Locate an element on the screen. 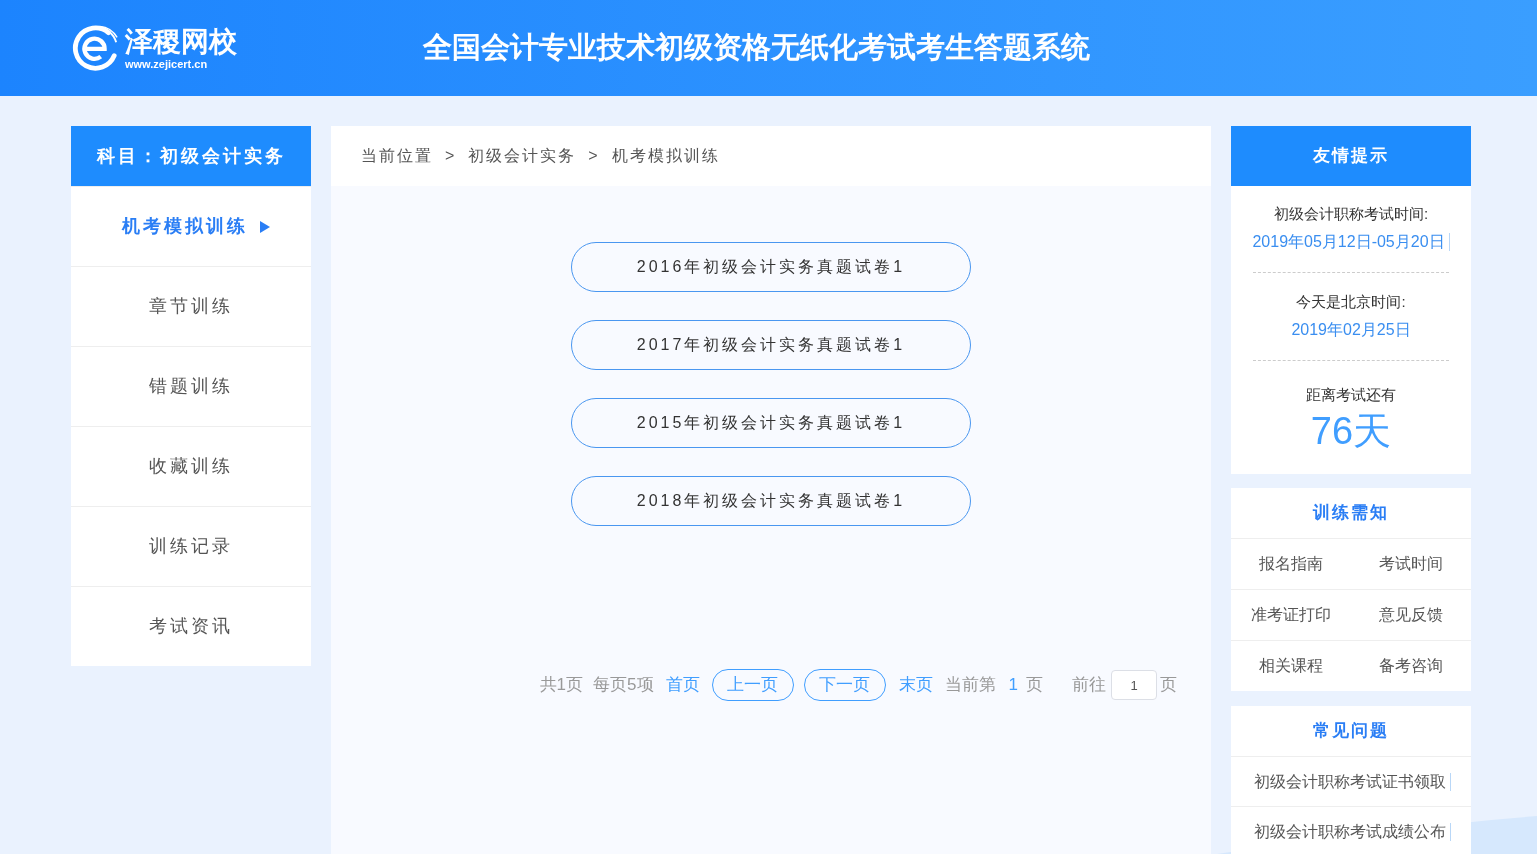 This screenshot has height=854, width=1537. logo-url: www.zejicert.cn is located at coordinates (167, 64).